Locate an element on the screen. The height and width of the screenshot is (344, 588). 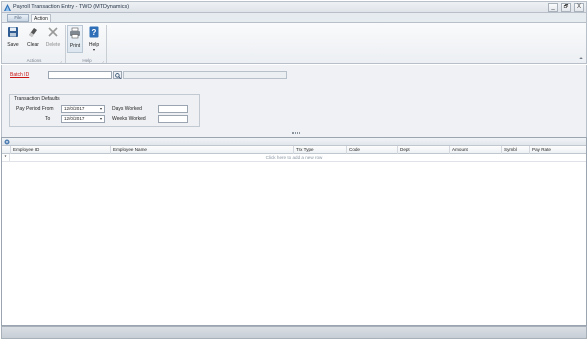
column-symbl: Symbl is located at coordinates (515, 150).